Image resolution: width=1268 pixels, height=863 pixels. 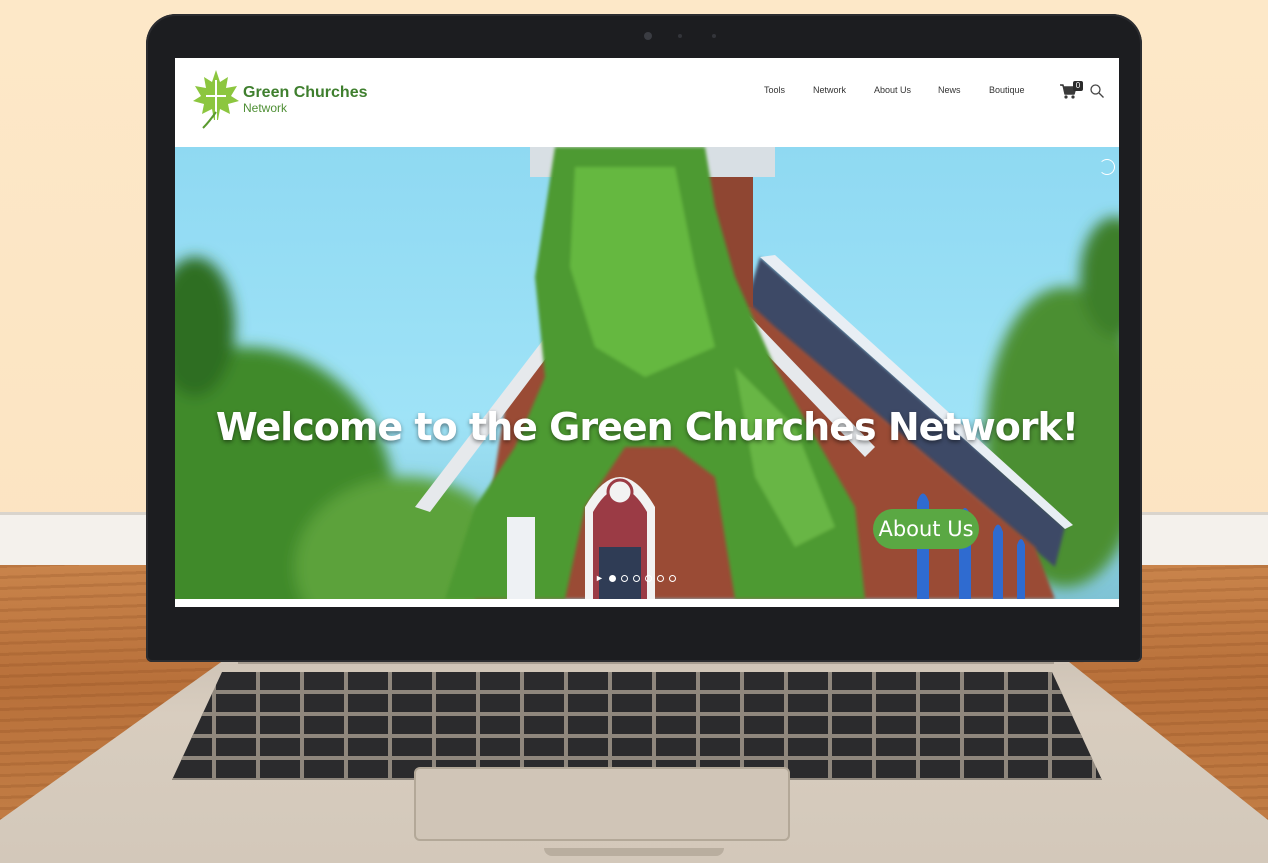 What do you see at coordinates (1097, 91) in the screenshot?
I see `search-icon` at bounding box center [1097, 91].